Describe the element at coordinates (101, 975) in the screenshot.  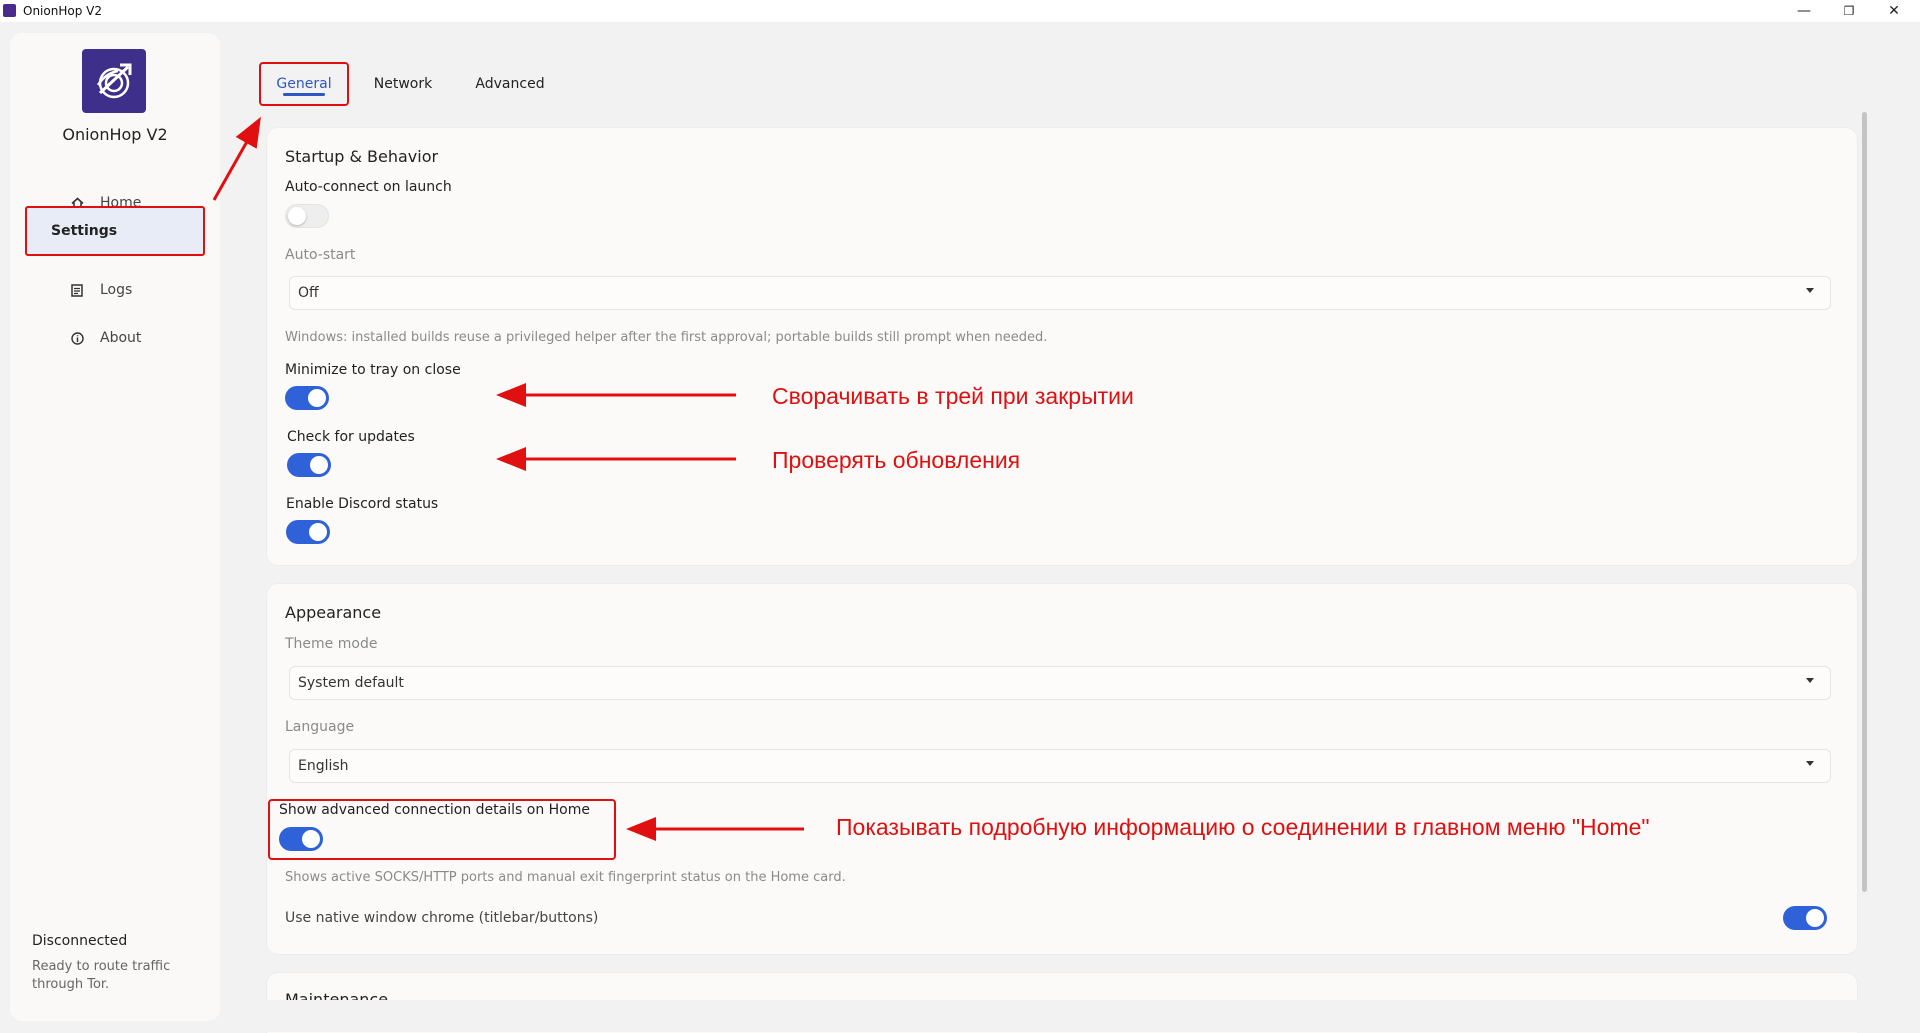
I see `connection-status-text: Ready to route traffic through Tor.` at that location.